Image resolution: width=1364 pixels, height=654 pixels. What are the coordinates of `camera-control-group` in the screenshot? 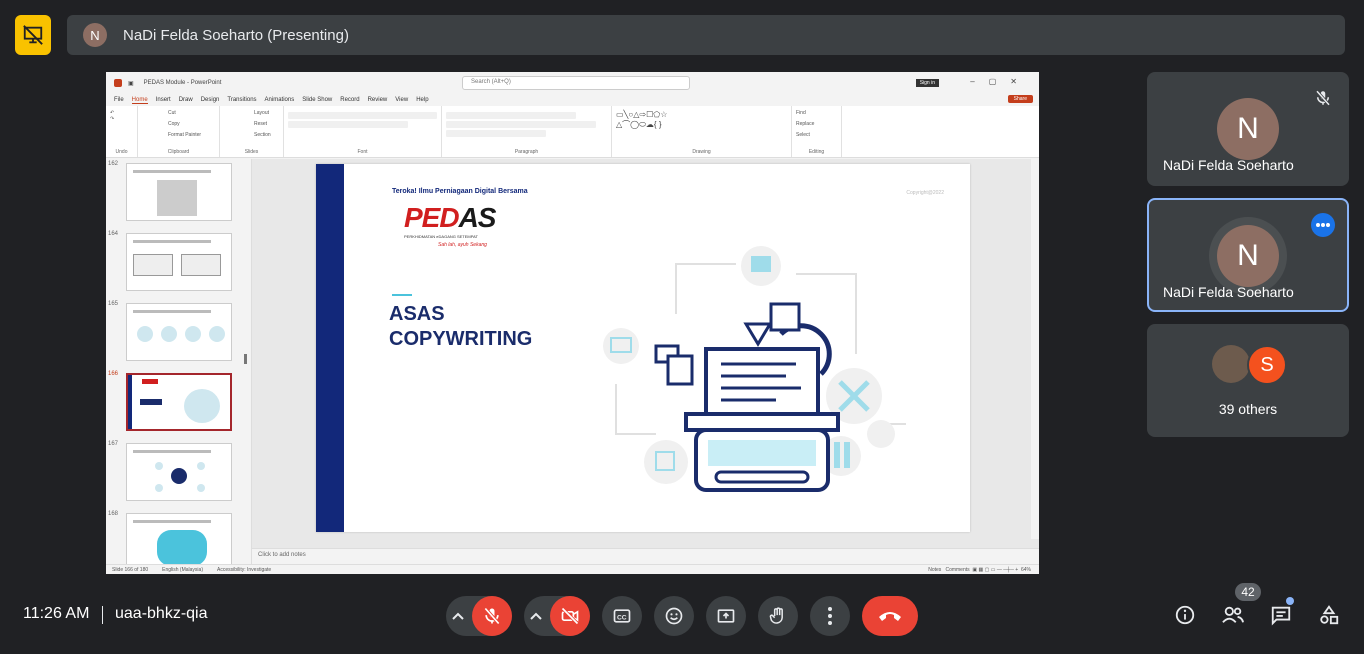 It's located at (557, 616).